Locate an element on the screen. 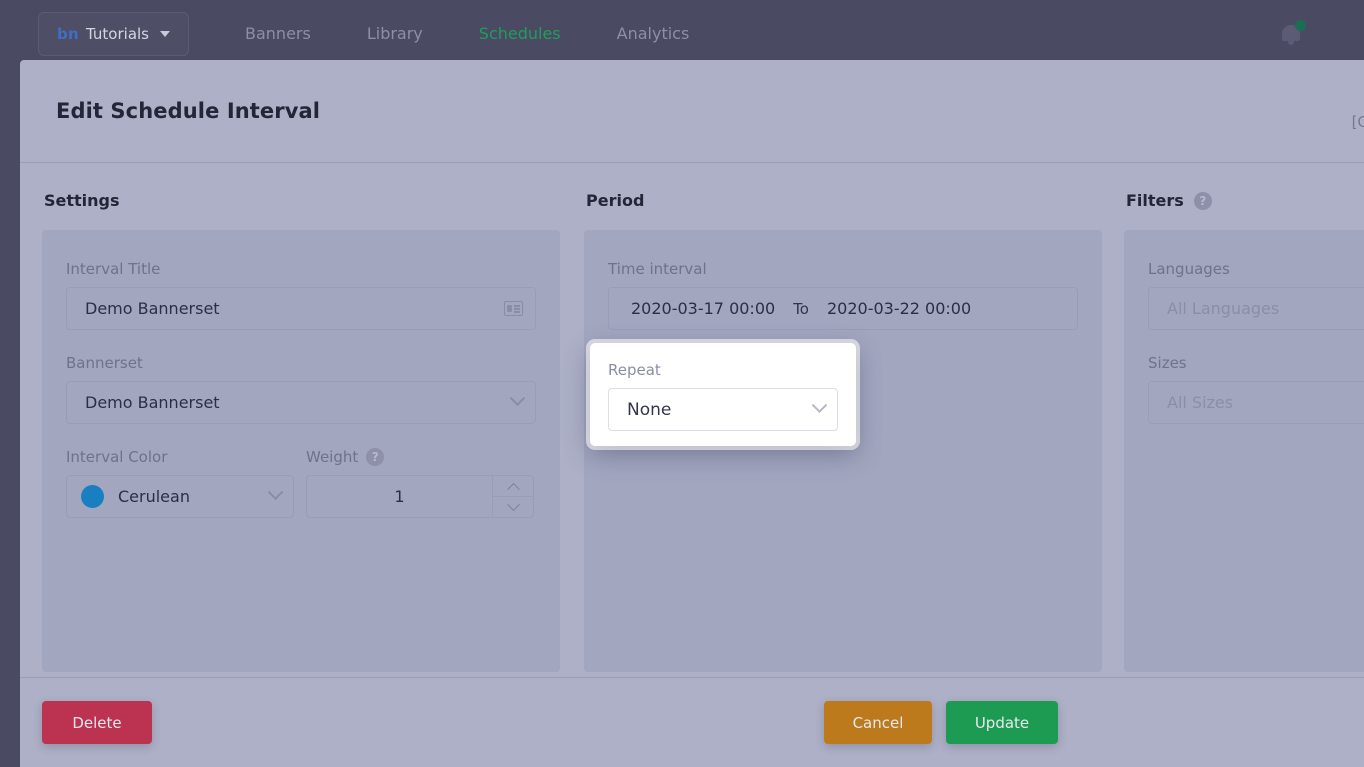 The width and height of the screenshot is (1364, 767). interval-title-label: Interval Title is located at coordinates (113, 269).